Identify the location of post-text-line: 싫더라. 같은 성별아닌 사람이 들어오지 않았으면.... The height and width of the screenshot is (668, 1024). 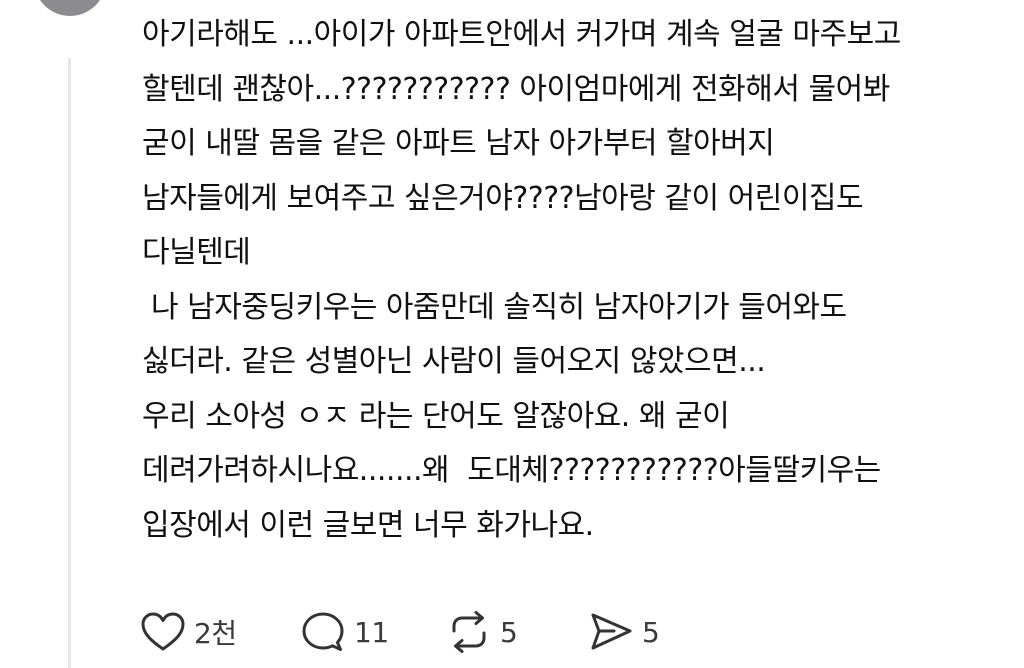
(454, 361).